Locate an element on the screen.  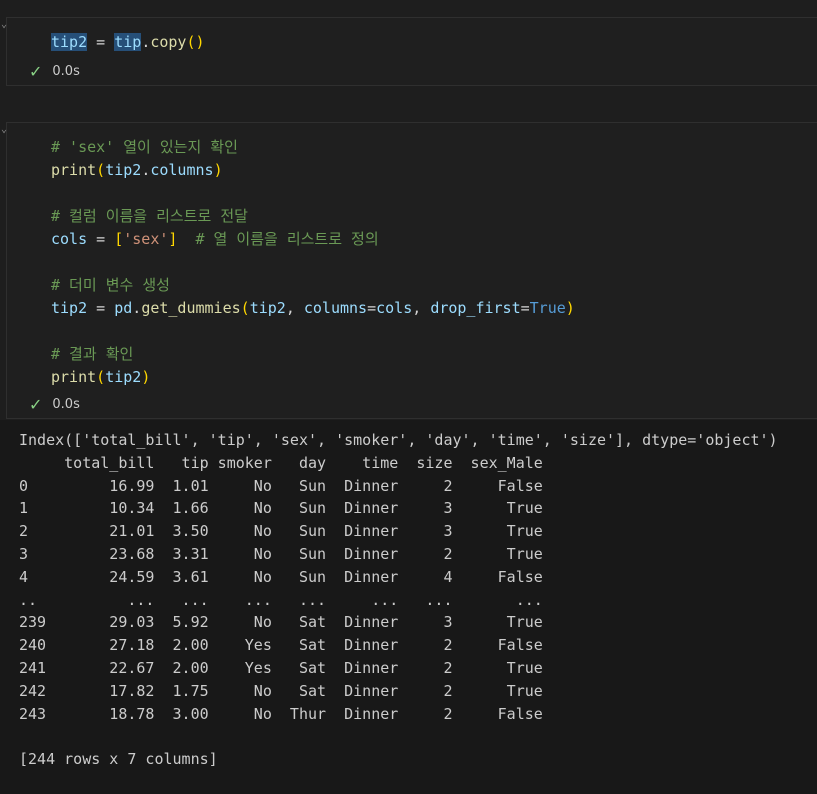
code-token: # 더미 변수 생성 is located at coordinates (110, 285).